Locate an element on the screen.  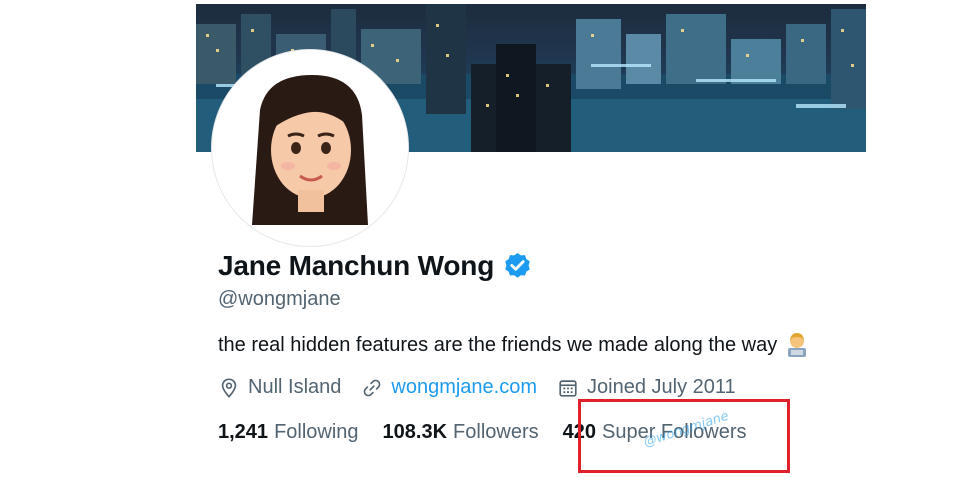
following-label: Following is located at coordinates (316, 432).